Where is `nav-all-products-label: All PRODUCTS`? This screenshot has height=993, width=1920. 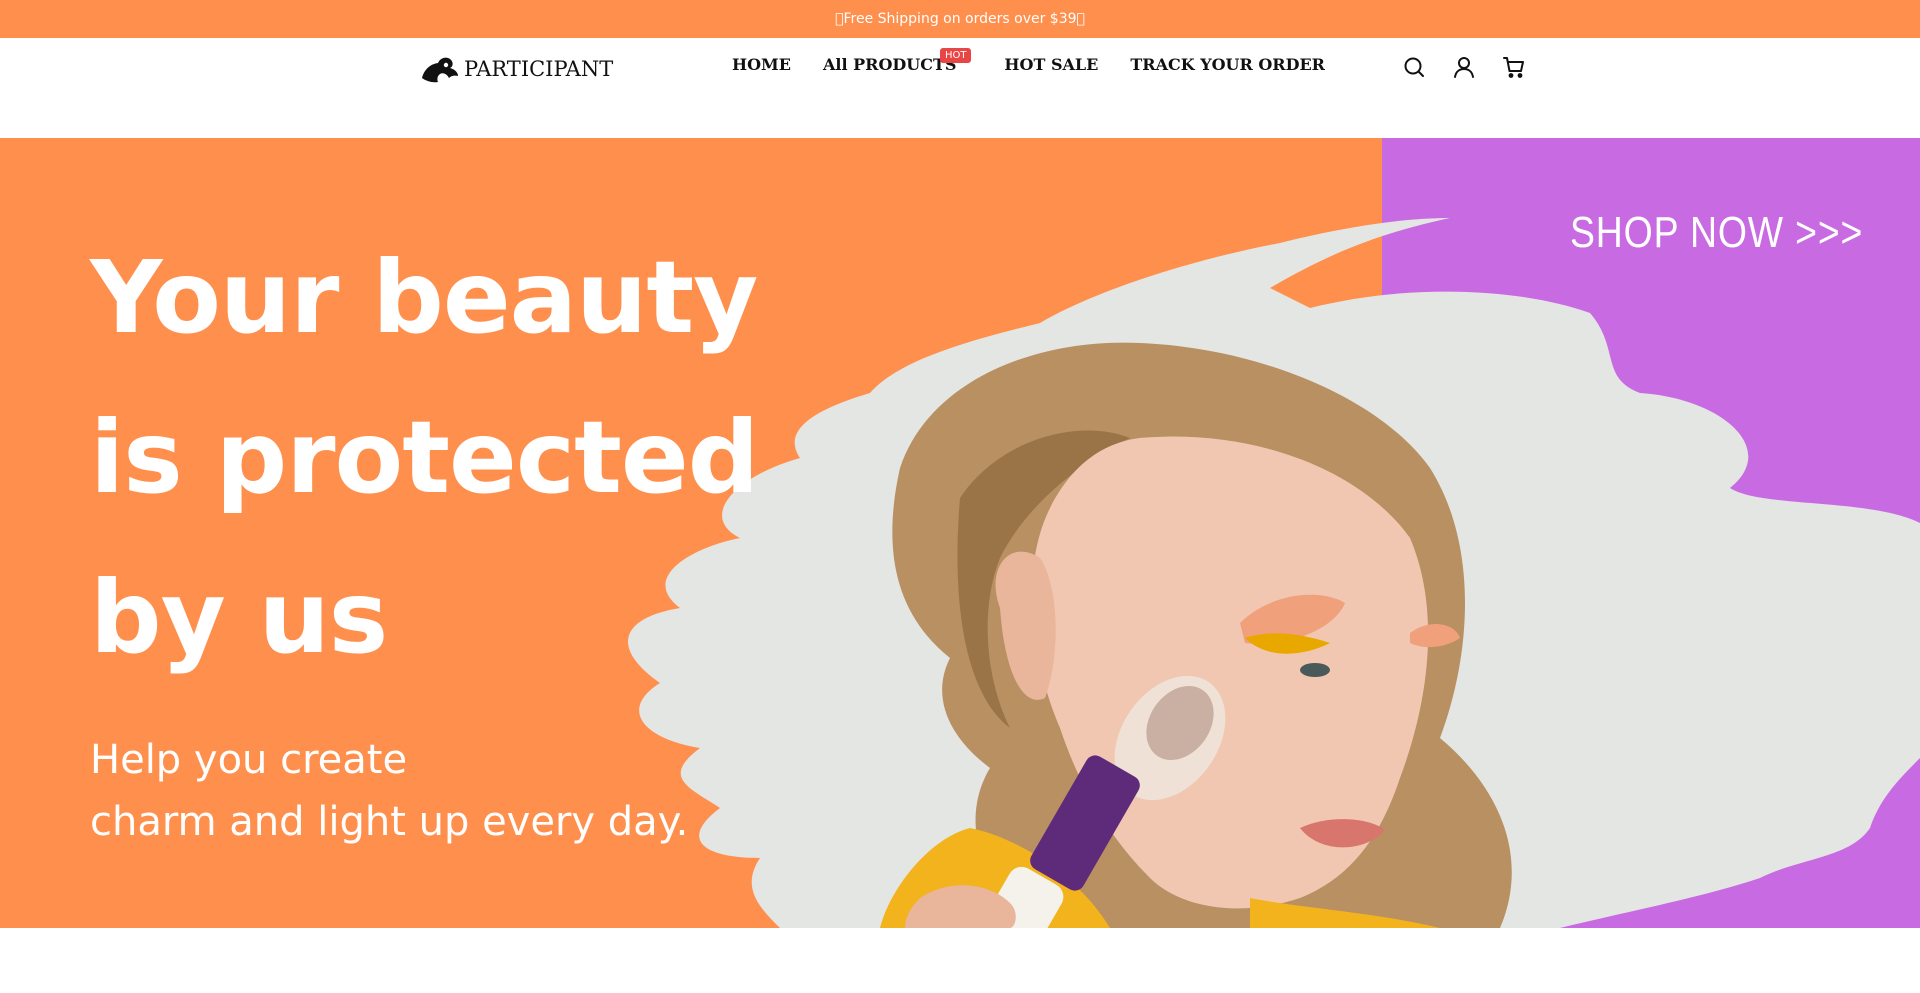 nav-all-products-label: All PRODUCTS is located at coordinates (889, 64).